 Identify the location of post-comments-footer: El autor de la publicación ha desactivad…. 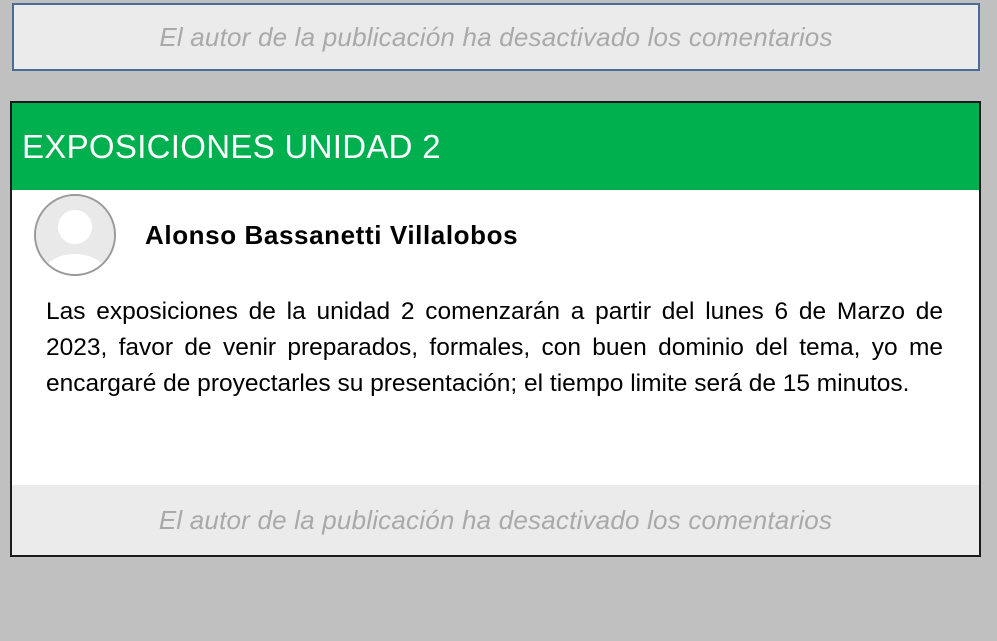
(495, 520).